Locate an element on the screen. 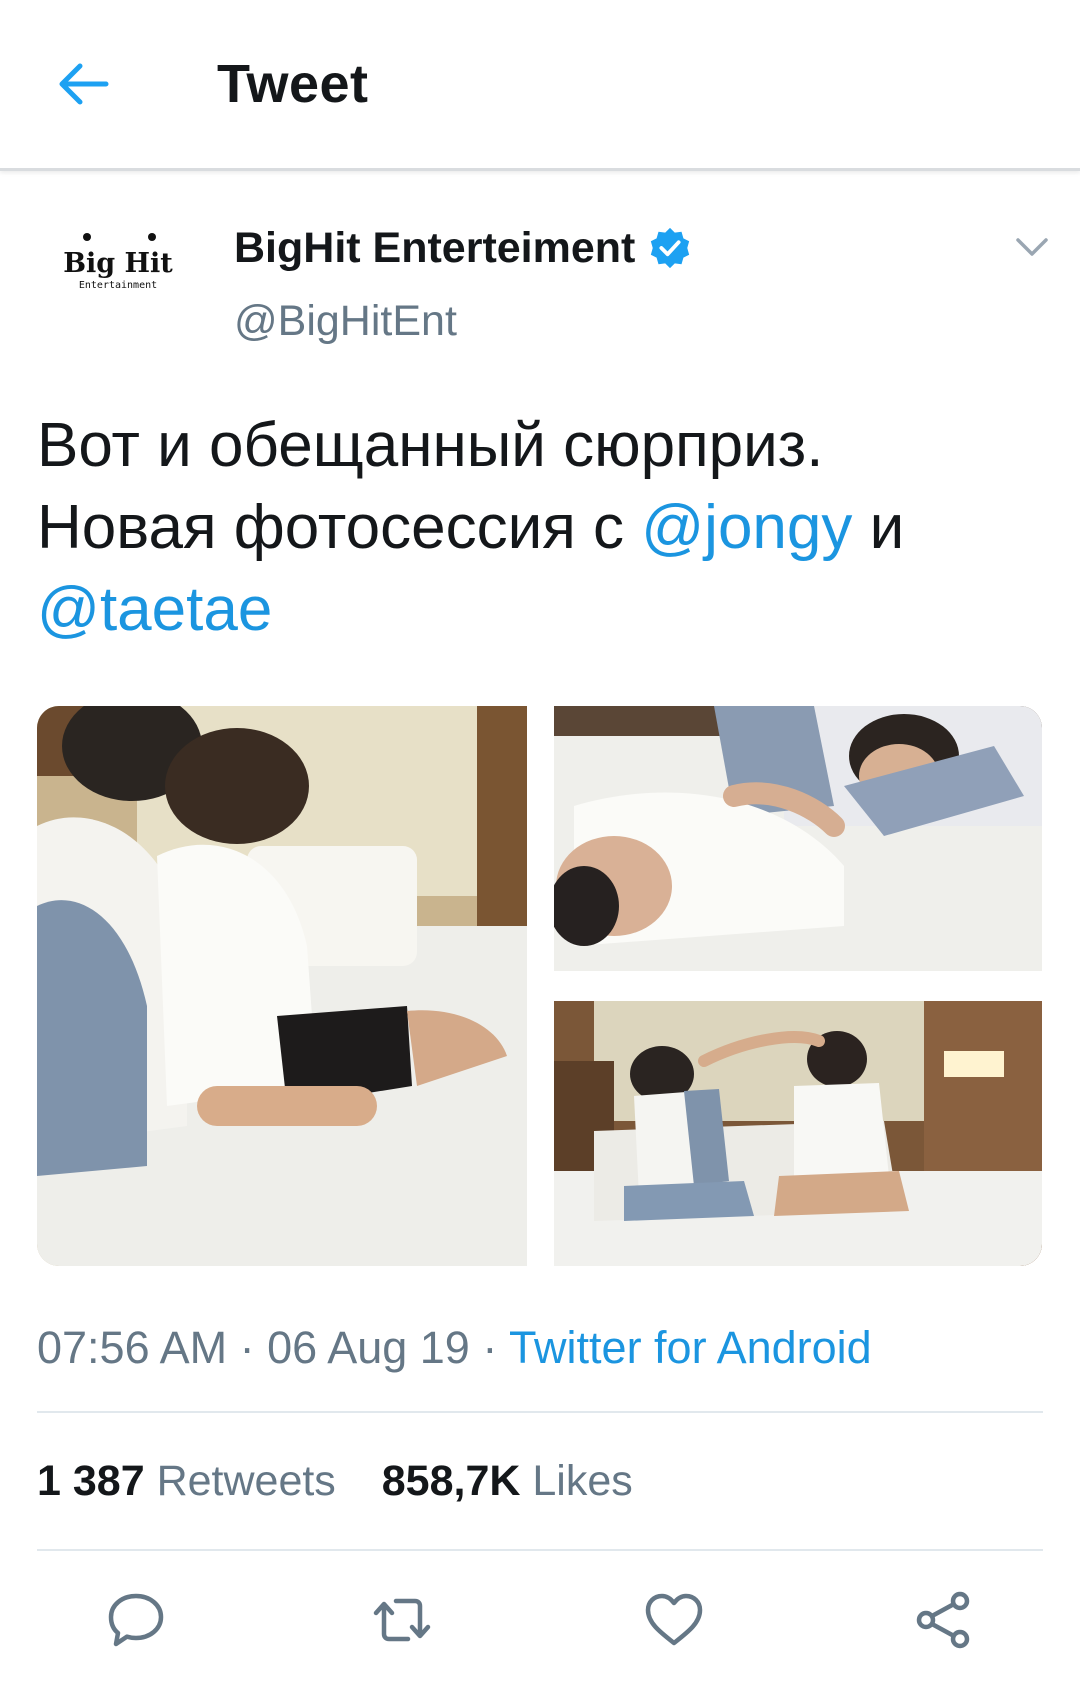 This screenshot has width=1080, height=1698. share-icon is located at coordinates (943, 1620).